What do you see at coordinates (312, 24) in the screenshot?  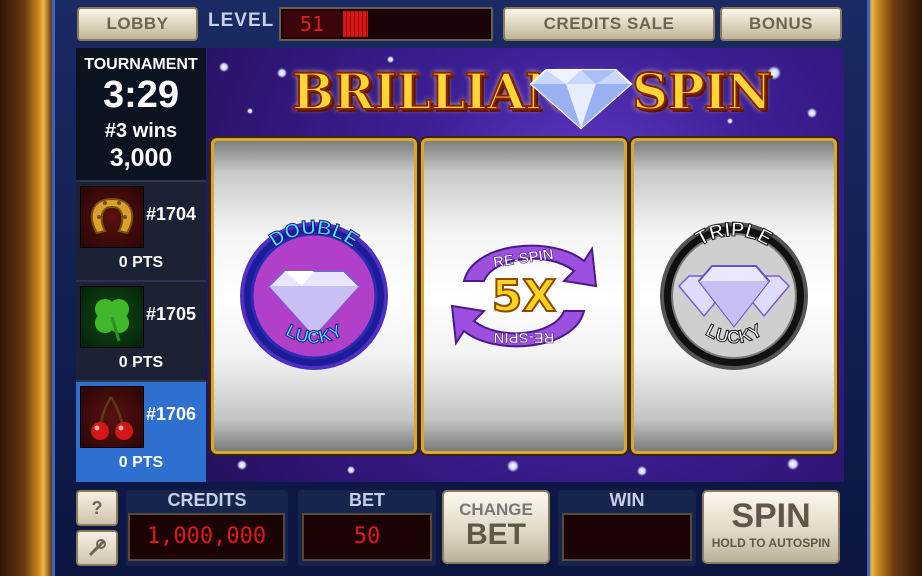 I see `level-number: 51` at bounding box center [312, 24].